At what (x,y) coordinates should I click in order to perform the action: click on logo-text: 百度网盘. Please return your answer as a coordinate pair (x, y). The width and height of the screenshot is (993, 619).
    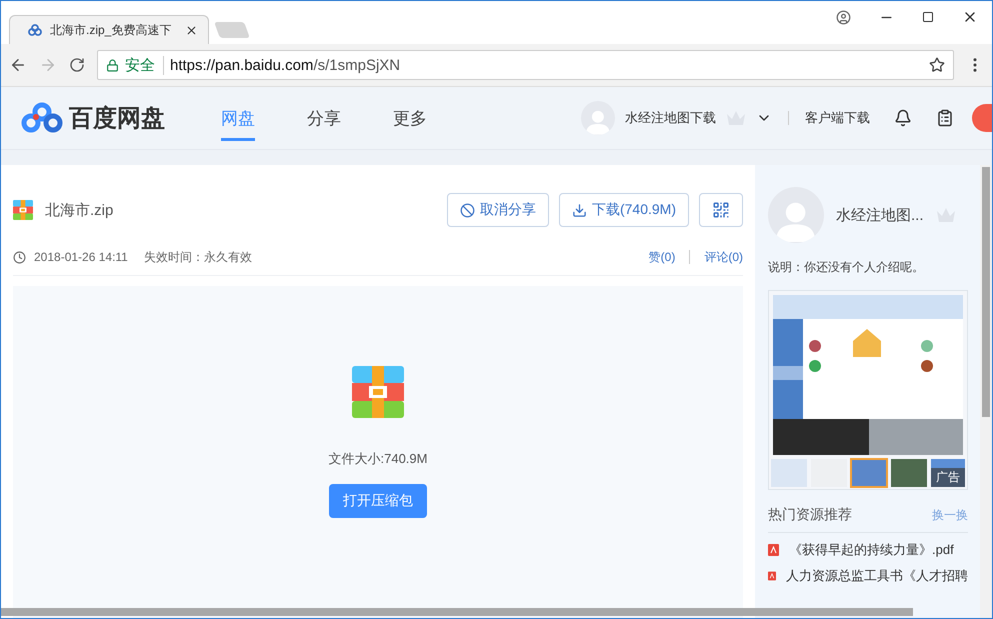
    Looking at the image, I should click on (117, 119).